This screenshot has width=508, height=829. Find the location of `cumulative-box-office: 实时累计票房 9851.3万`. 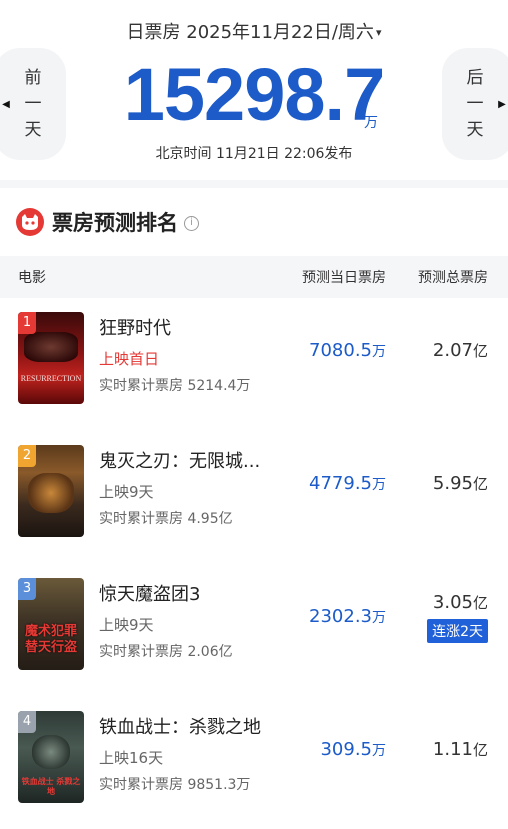

cumulative-box-office: 实时累计票房 9851.3万 is located at coordinates (175, 785).